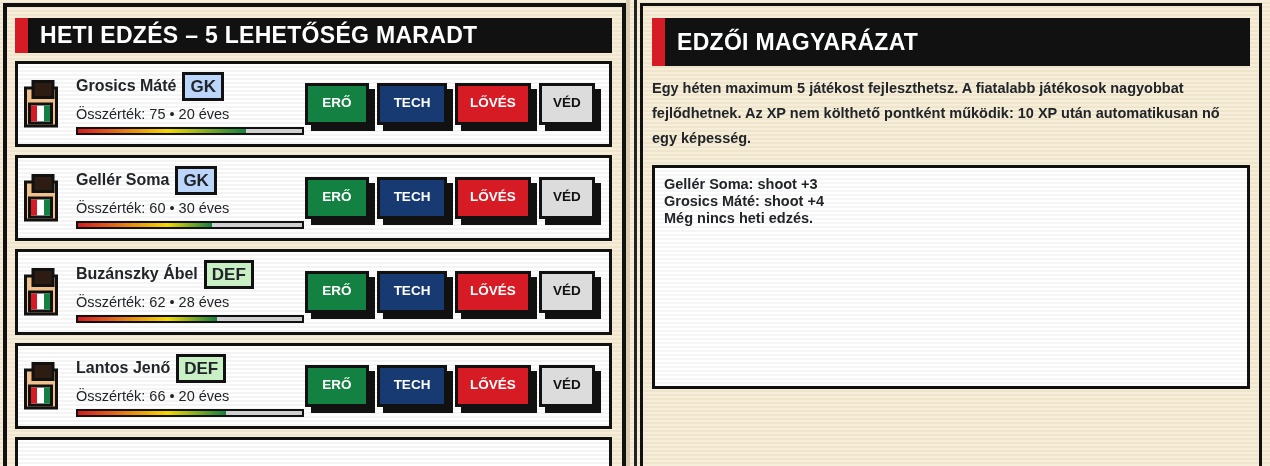 This screenshot has height=466, width=1270. I want to click on log-line: Még nincs heti edzés., so click(739, 218).